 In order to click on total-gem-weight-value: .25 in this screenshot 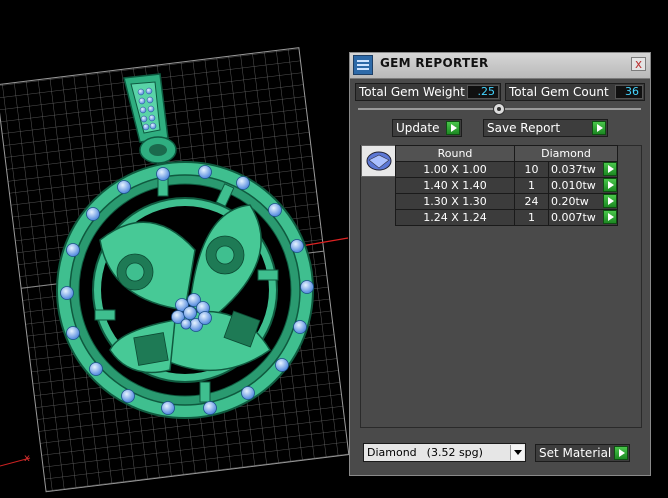, I will do `click(483, 92)`.